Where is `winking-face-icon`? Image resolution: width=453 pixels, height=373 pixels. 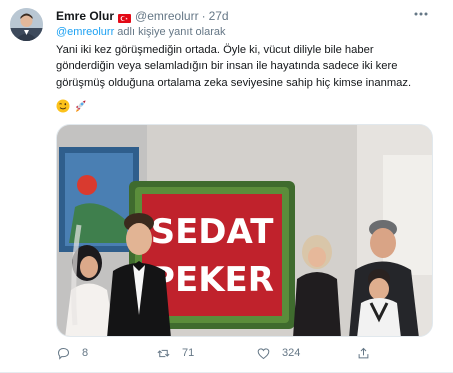 winking-face-icon is located at coordinates (63, 108).